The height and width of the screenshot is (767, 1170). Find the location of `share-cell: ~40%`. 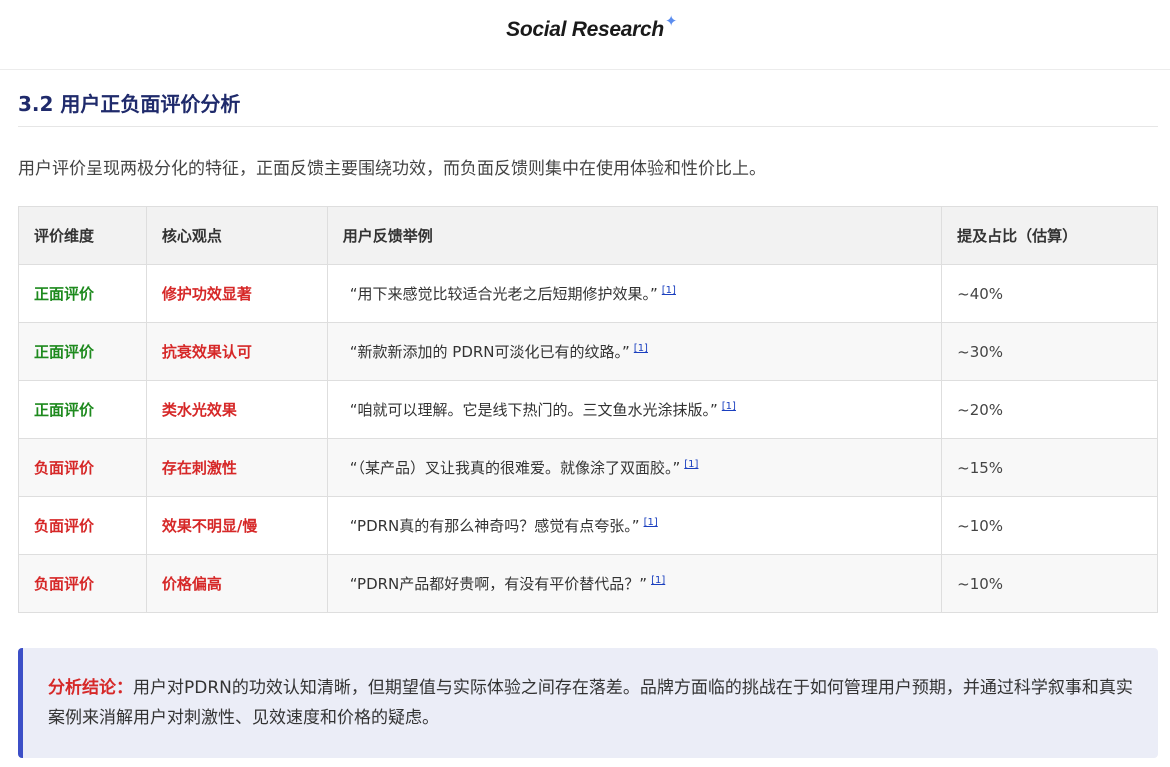

share-cell: ~40% is located at coordinates (1049, 293).